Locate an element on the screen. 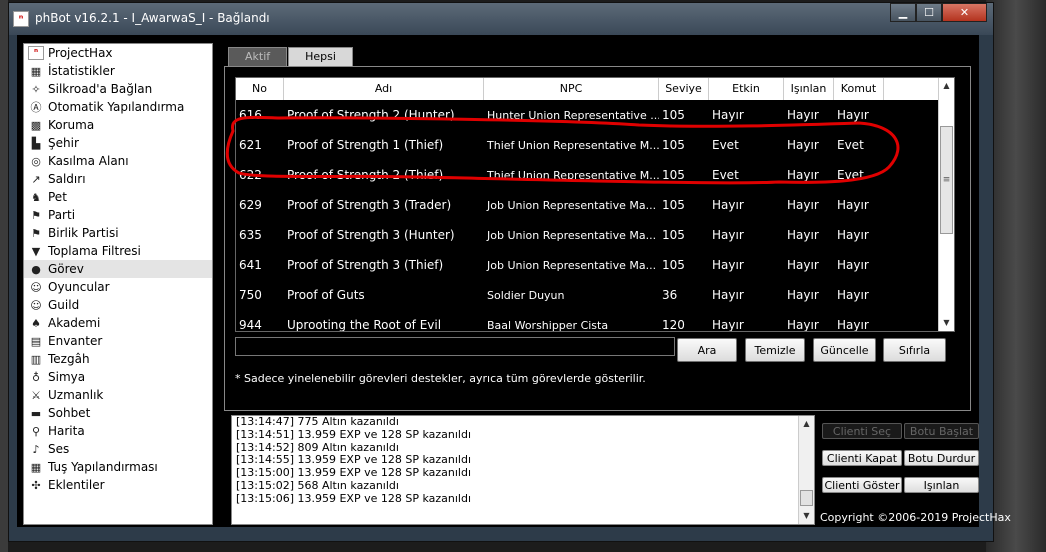 This screenshot has height=552, width=1046. sidebar-item-autoconfig: Ⓐ Otomatik Yapılandırma is located at coordinates (118, 107).